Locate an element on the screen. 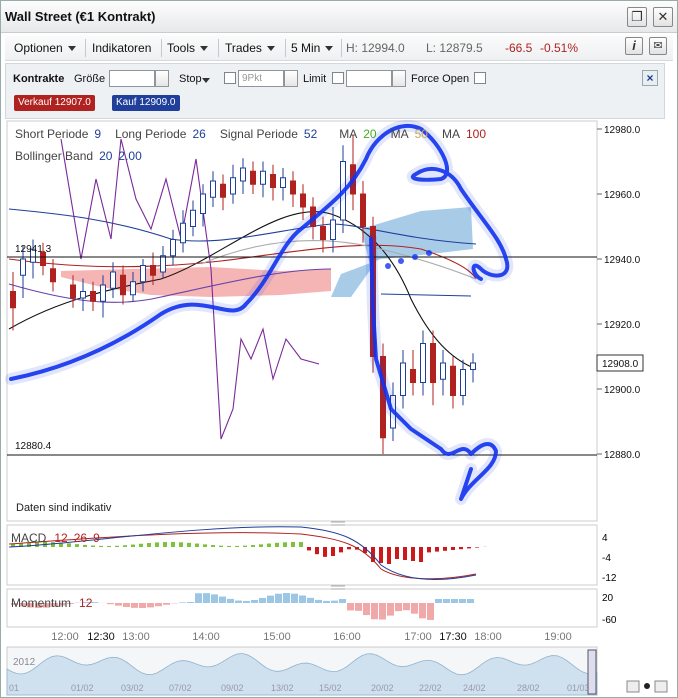 This screenshot has height=698, width=678. menu-trades: Trades is located at coordinates (250, 48).